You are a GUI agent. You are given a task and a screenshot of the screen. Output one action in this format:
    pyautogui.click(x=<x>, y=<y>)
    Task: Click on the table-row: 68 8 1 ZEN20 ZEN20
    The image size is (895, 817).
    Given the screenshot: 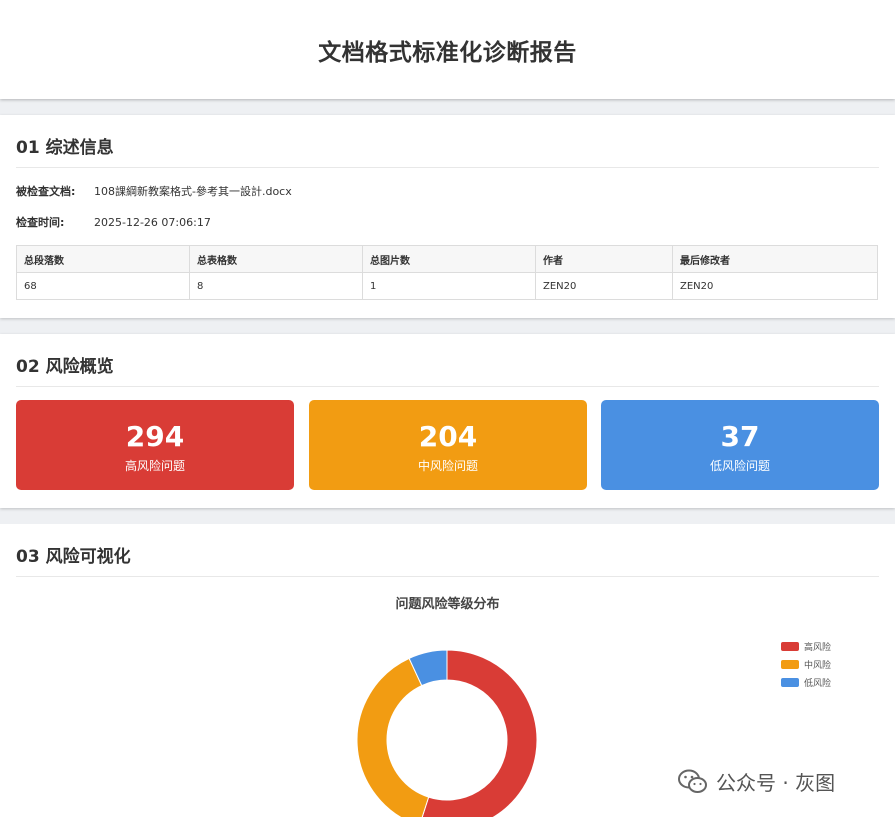 What is the action you would take?
    pyautogui.click(x=447, y=286)
    